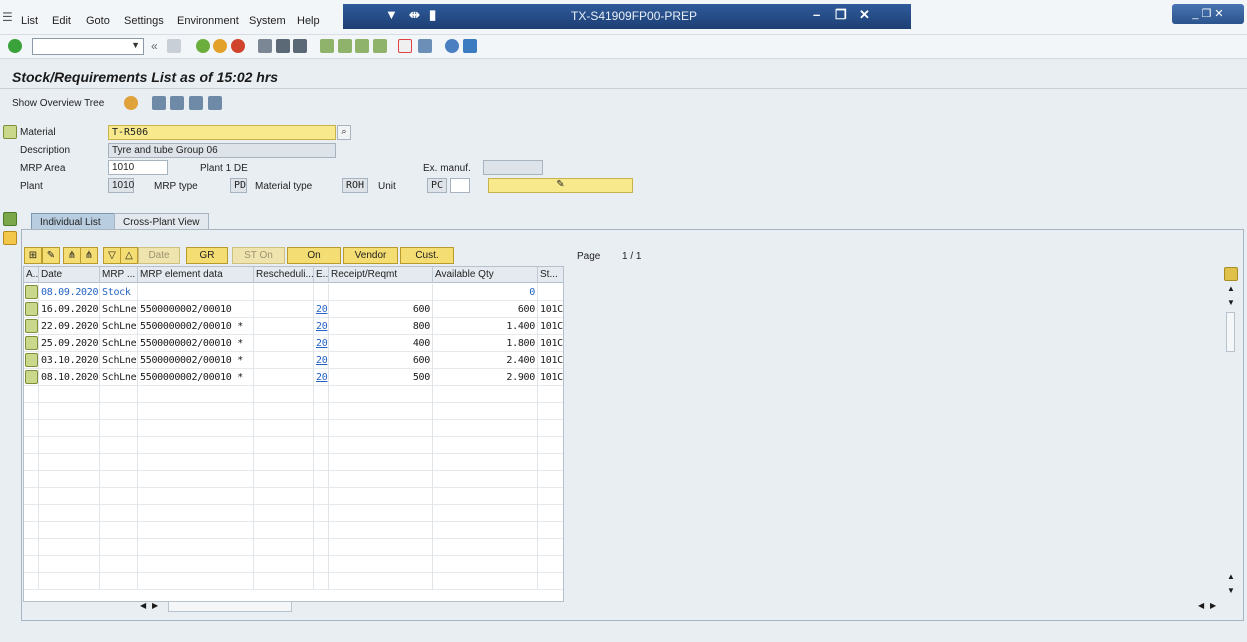 The image size is (1247, 642). What do you see at coordinates (470, 46) in the screenshot?
I see `layout-menu-icon` at bounding box center [470, 46].